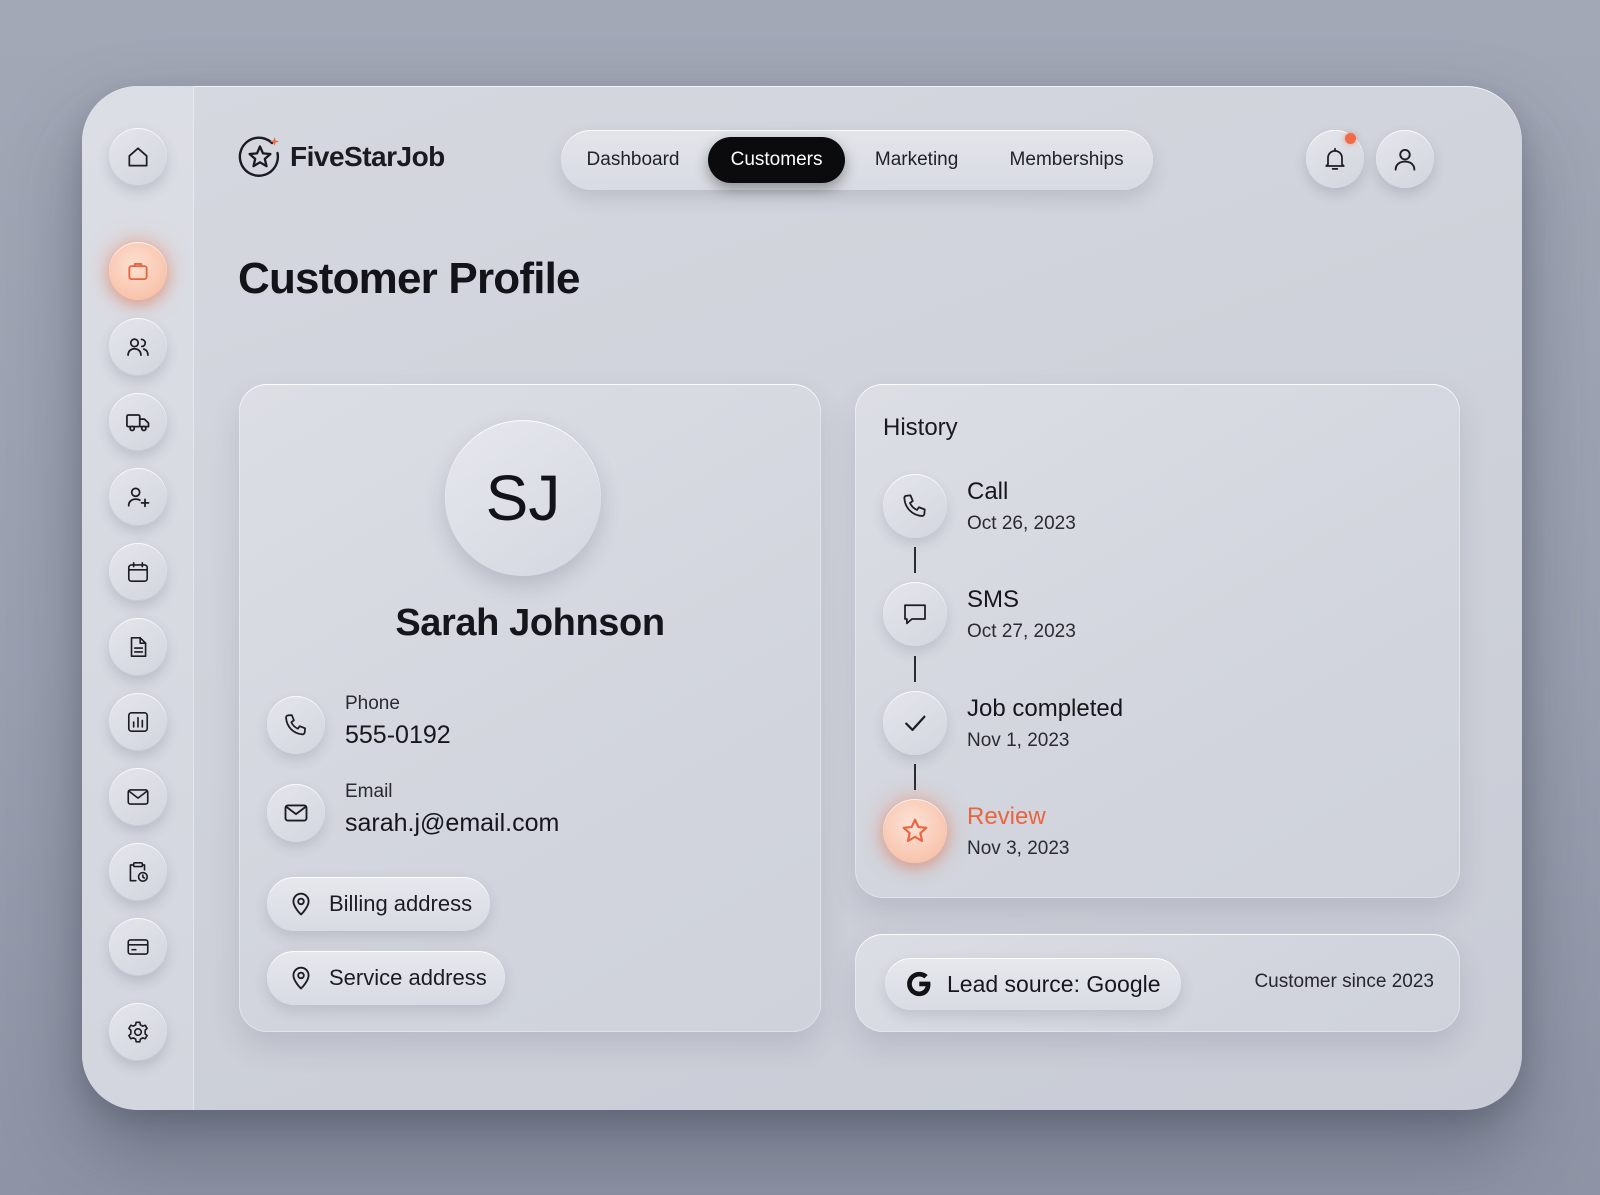 This screenshot has height=1195, width=1600. What do you see at coordinates (530, 623) in the screenshot?
I see `customer-name: Sarah Johnson` at bounding box center [530, 623].